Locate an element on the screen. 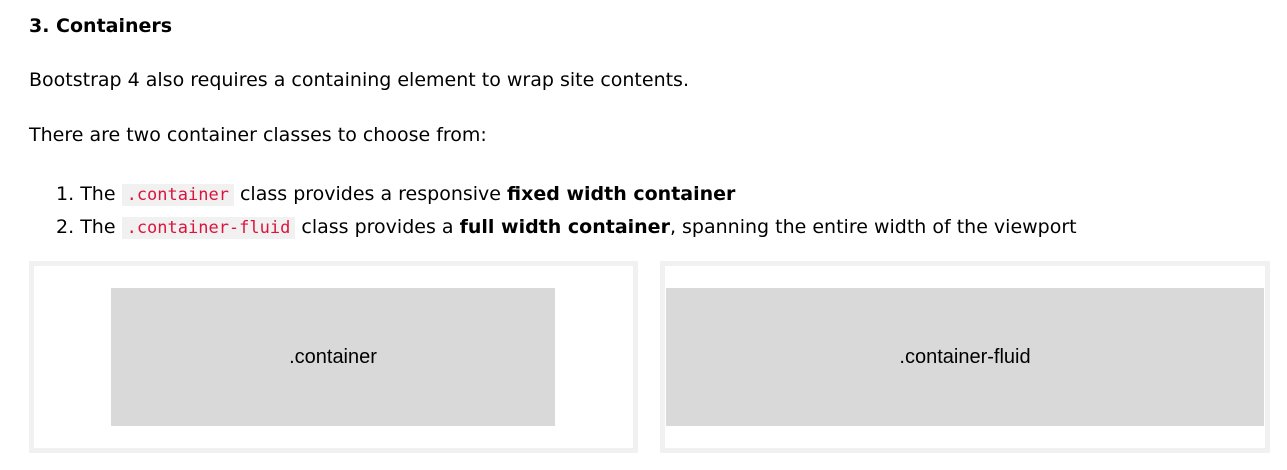 This screenshot has width=1287, height=470. list-bold-text: fixed width container is located at coordinates (621, 194).